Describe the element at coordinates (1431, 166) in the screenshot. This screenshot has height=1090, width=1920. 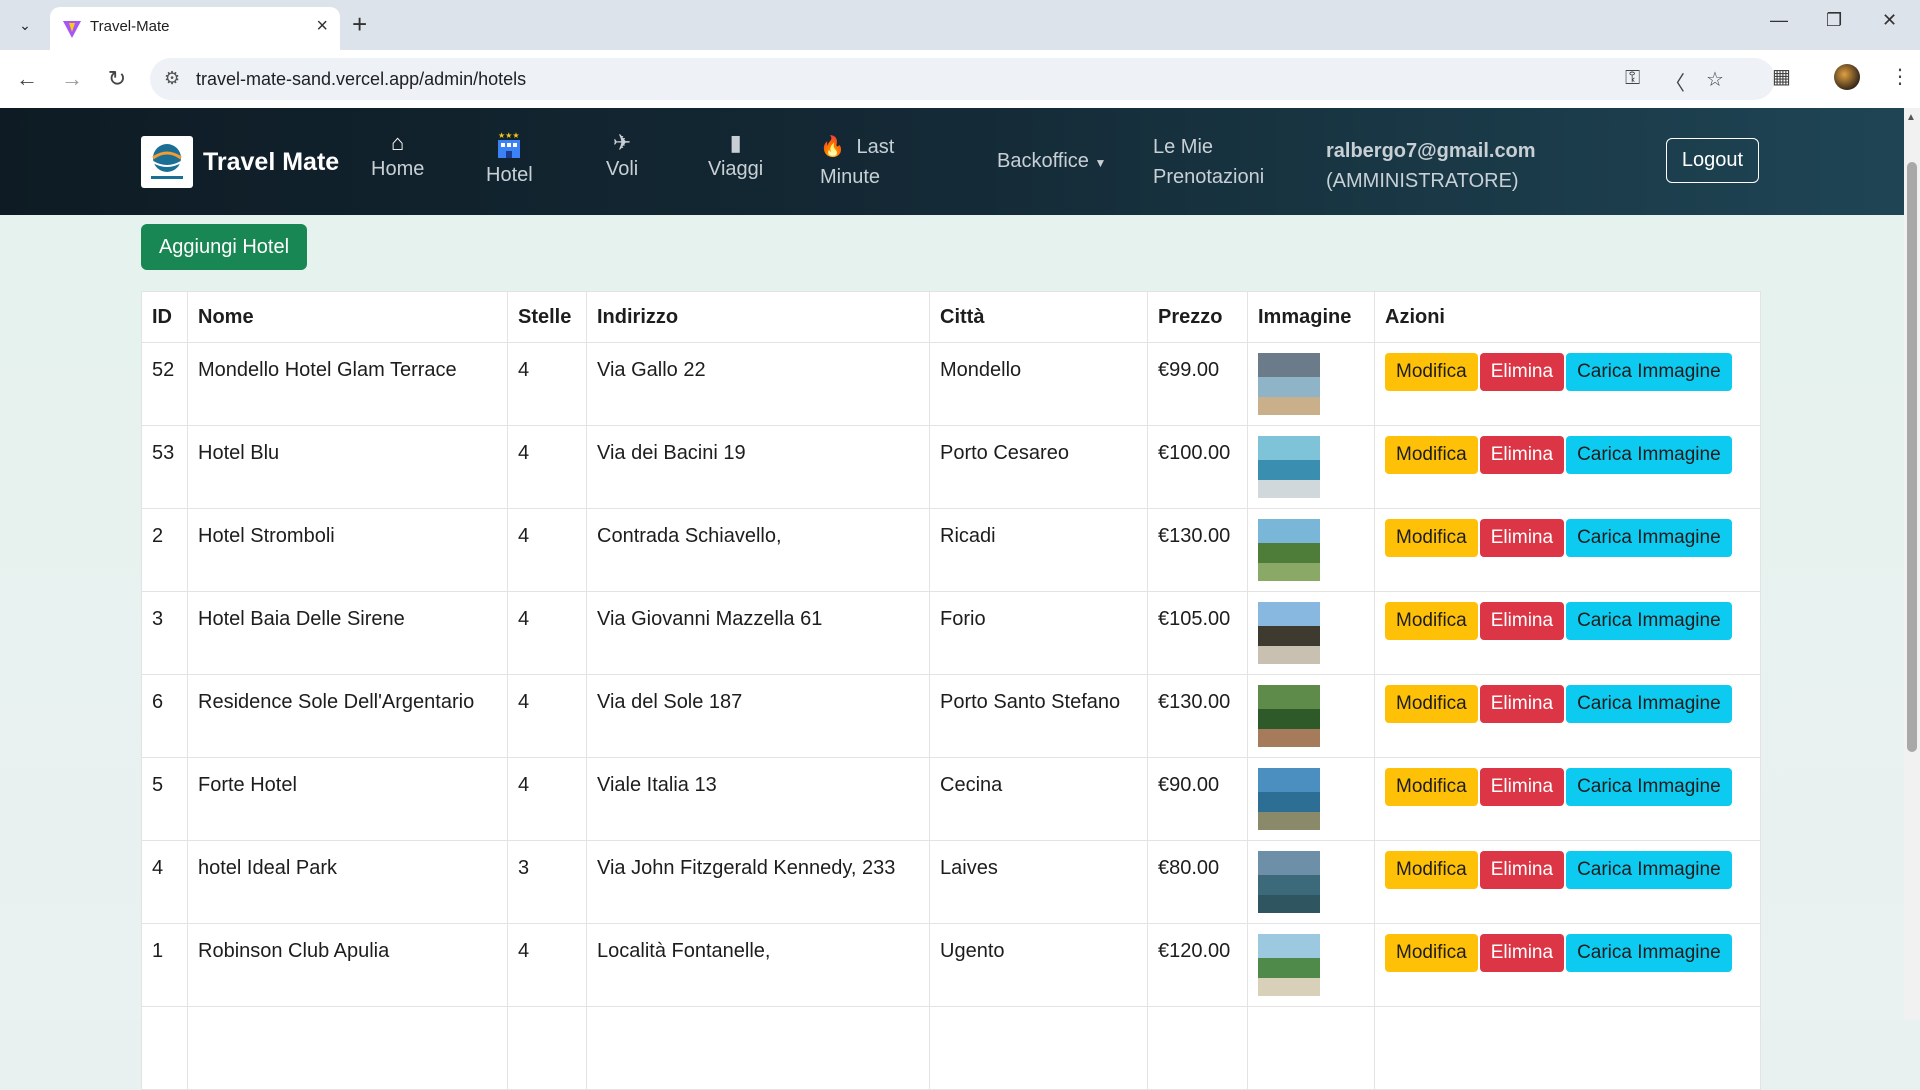
I see `user-info: ralbergo7@gmail.com (AMMINISTRATORE)` at that location.